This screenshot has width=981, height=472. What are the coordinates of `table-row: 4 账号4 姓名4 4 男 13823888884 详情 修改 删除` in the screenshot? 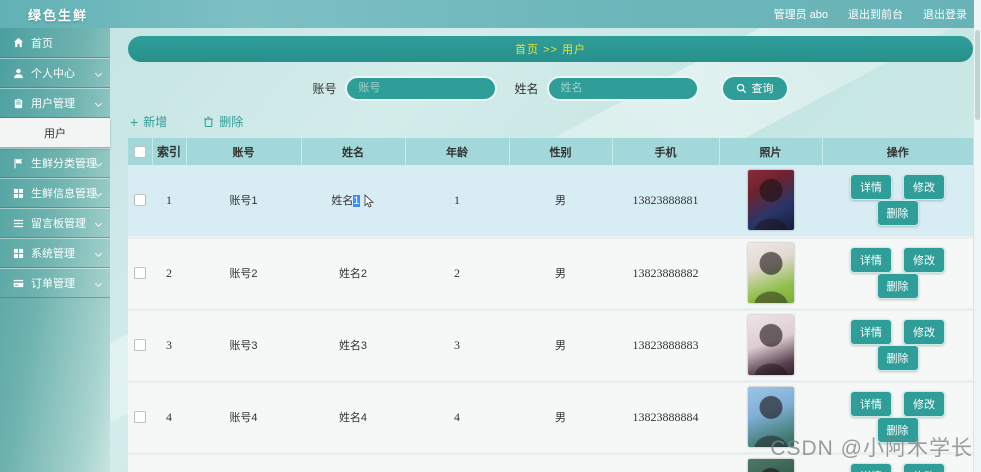 It's located at (550, 418).